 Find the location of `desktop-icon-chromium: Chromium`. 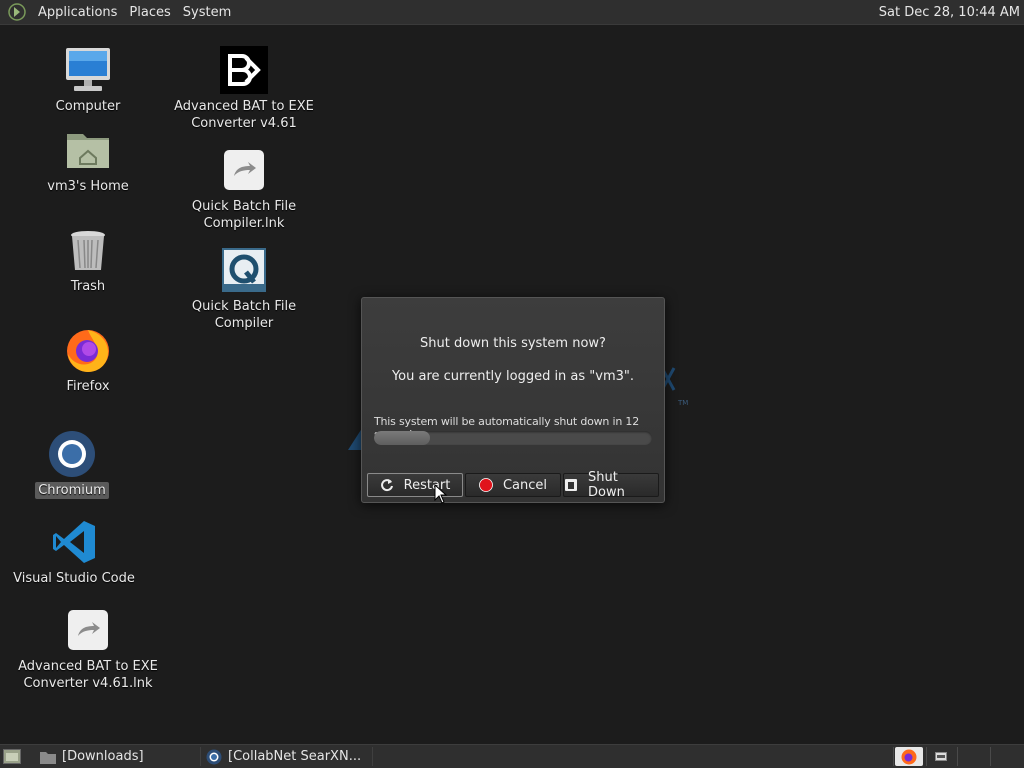

desktop-icon-chromium: Chromium is located at coordinates (73, 464).